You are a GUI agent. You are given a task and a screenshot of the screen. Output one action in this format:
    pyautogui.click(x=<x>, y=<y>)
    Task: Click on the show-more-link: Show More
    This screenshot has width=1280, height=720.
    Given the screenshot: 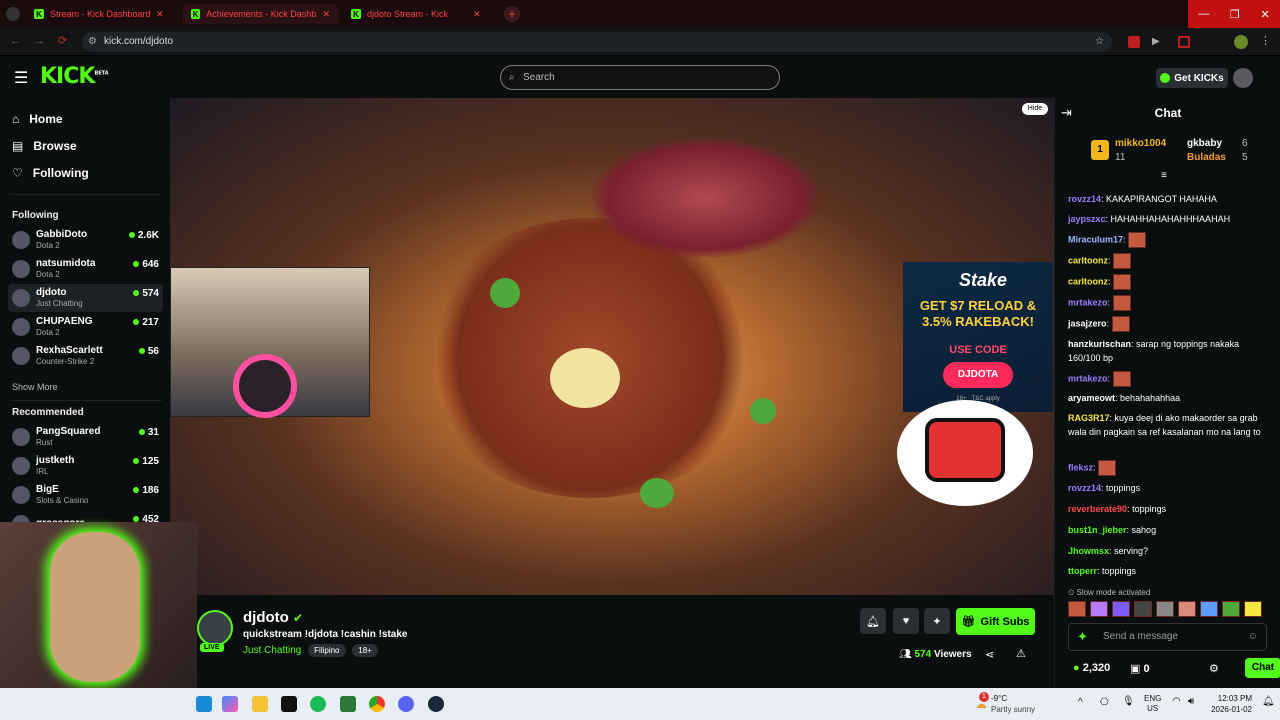 What is the action you would take?
    pyautogui.click(x=35, y=387)
    